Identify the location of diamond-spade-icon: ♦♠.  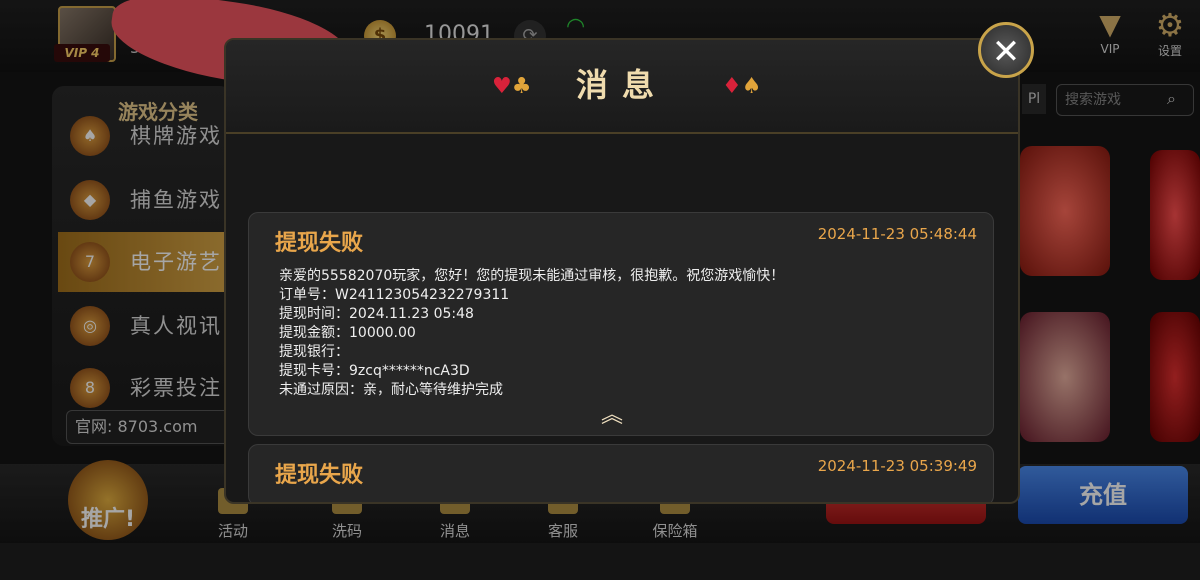
(742, 86).